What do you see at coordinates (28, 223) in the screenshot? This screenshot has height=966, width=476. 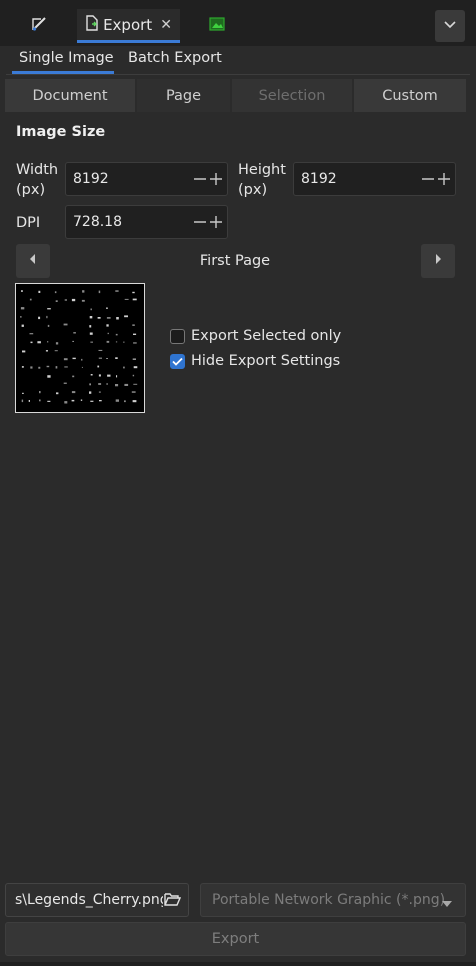 I see `dpi-label: DPI` at bounding box center [28, 223].